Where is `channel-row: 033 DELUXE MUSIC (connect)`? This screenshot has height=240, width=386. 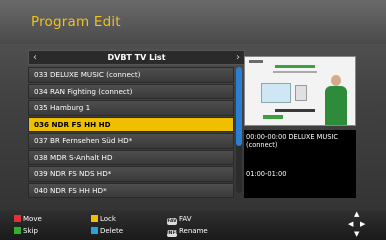 channel-row: 033 DELUXE MUSIC (connect) is located at coordinates (131, 75).